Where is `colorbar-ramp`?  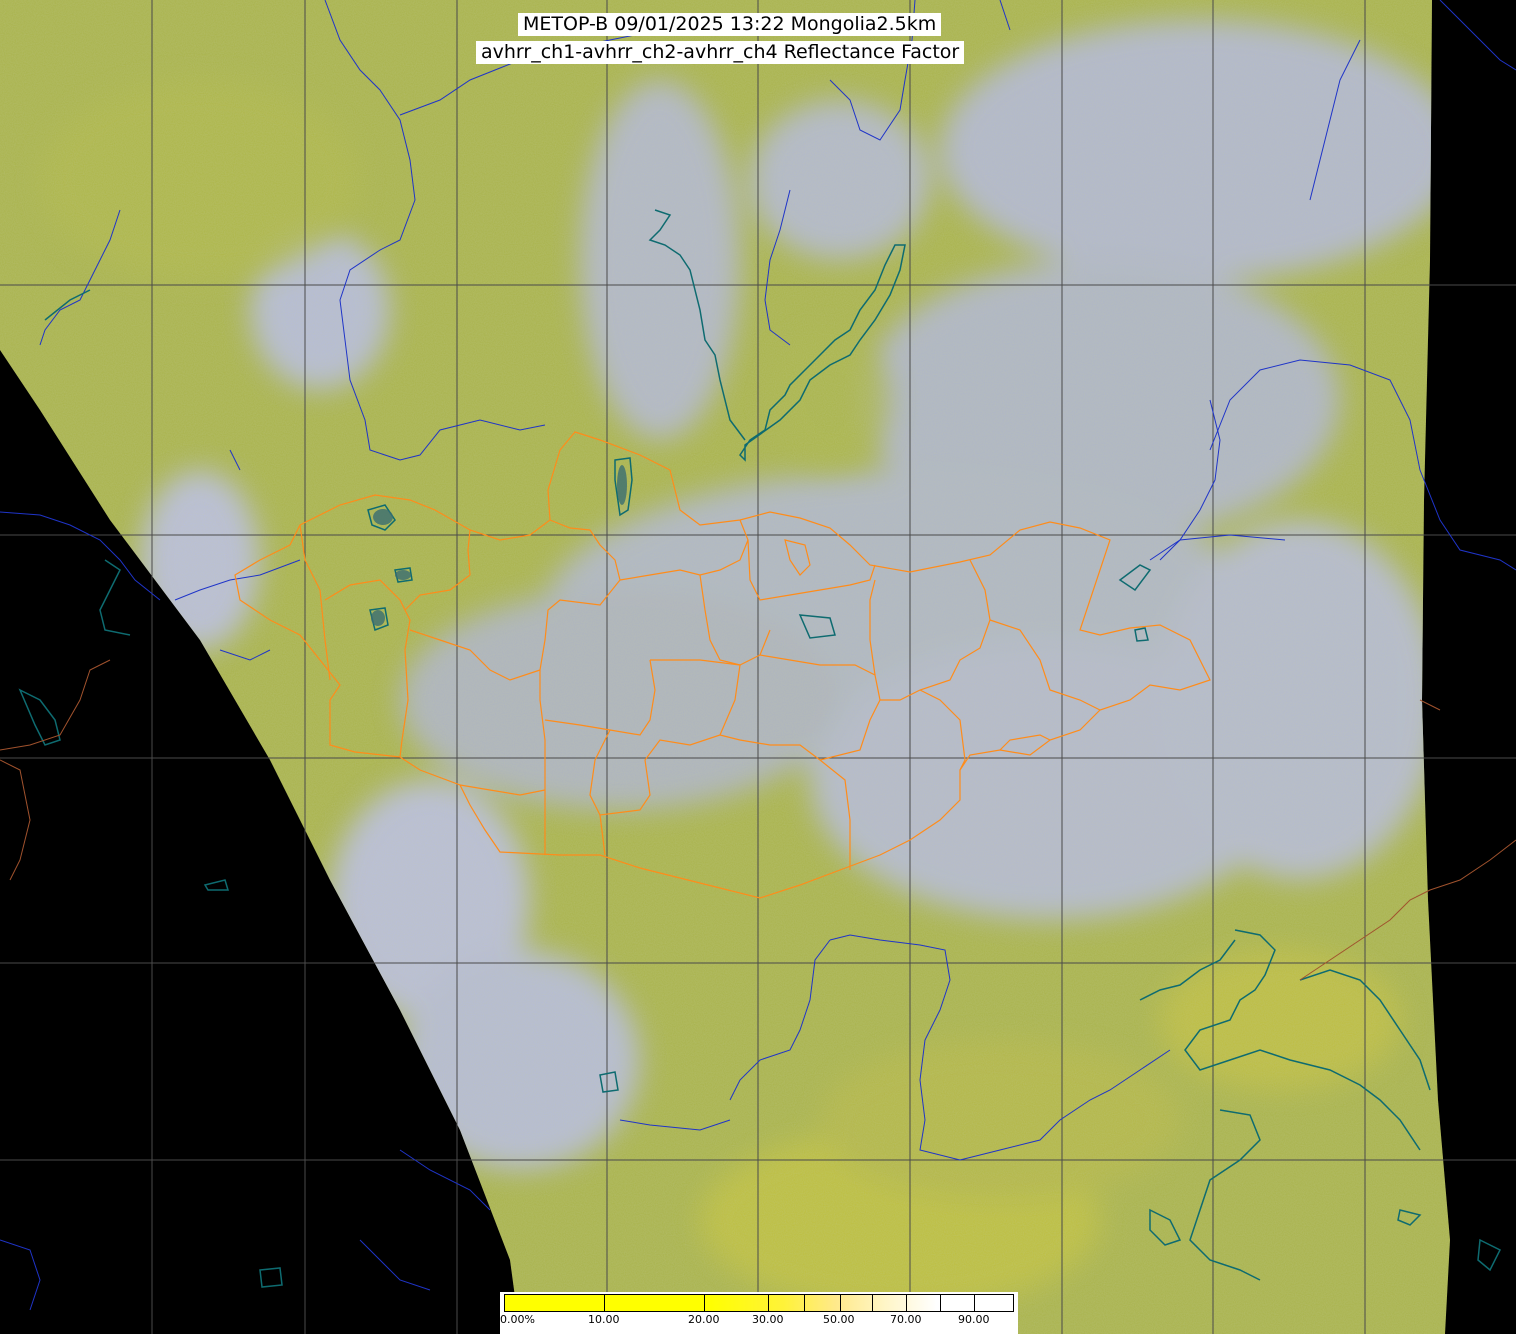 colorbar-ramp is located at coordinates (759, 1303).